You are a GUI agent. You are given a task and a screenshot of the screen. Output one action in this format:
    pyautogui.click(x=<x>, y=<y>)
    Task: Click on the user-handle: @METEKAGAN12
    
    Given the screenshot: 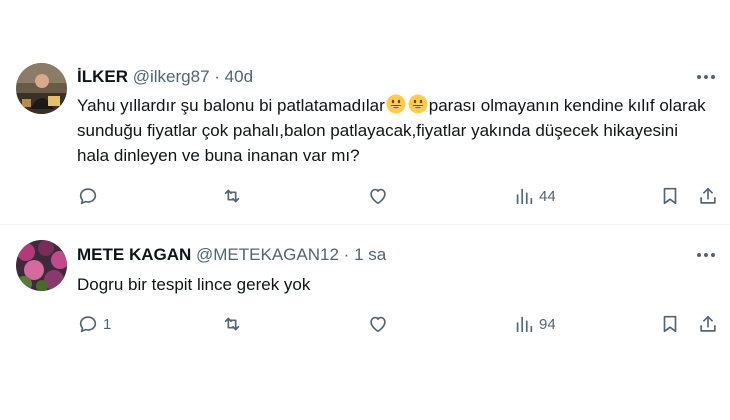 What is the action you would take?
    pyautogui.click(x=267, y=254)
    